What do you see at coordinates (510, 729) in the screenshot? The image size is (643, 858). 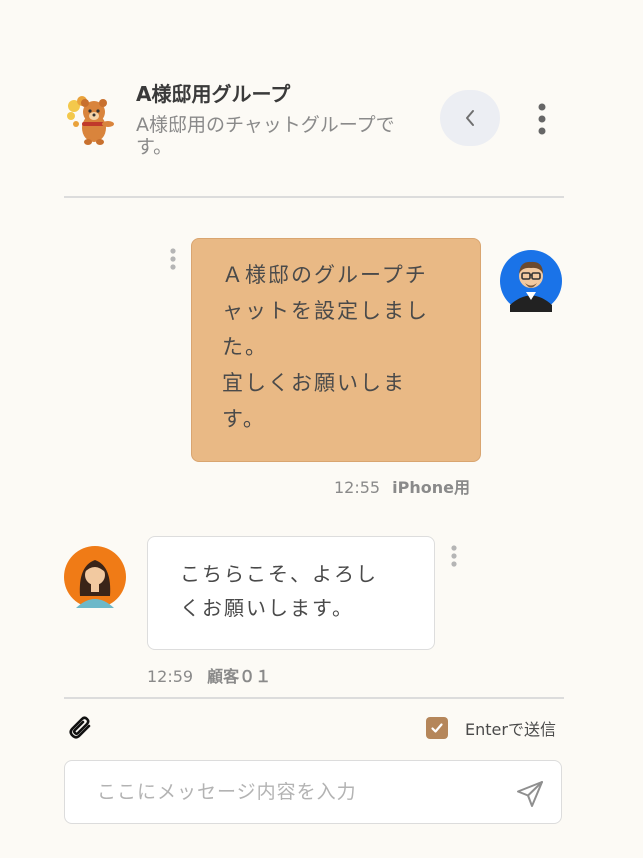 I see `enter-to-send-label: Enterで送信` at bounding box center [510, 729].